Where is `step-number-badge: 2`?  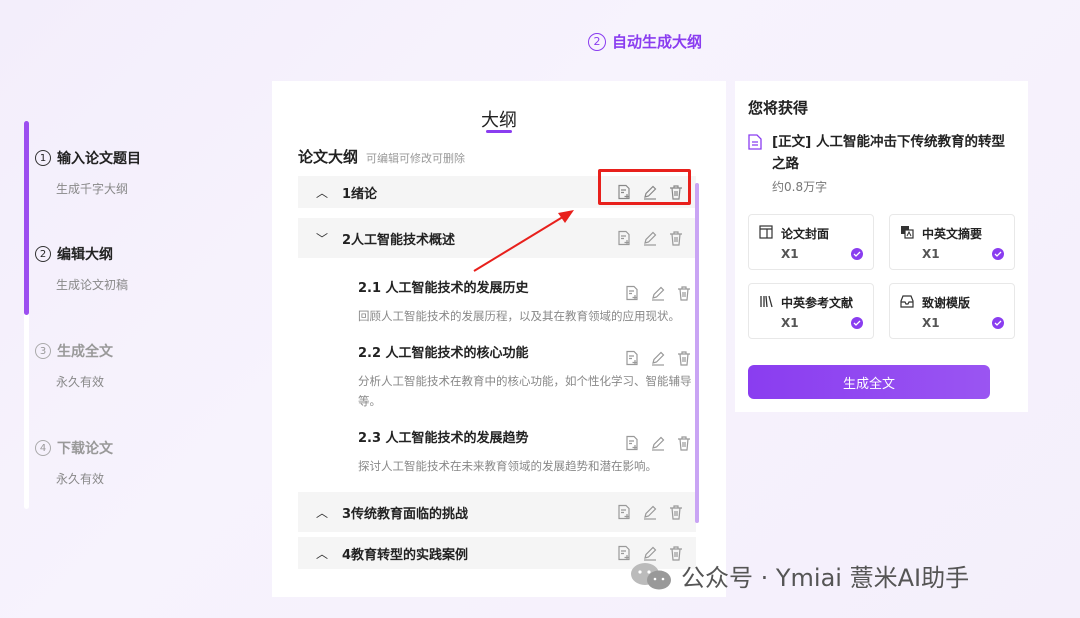 step-number-badge: 2 is located at coordinates (597, 41).